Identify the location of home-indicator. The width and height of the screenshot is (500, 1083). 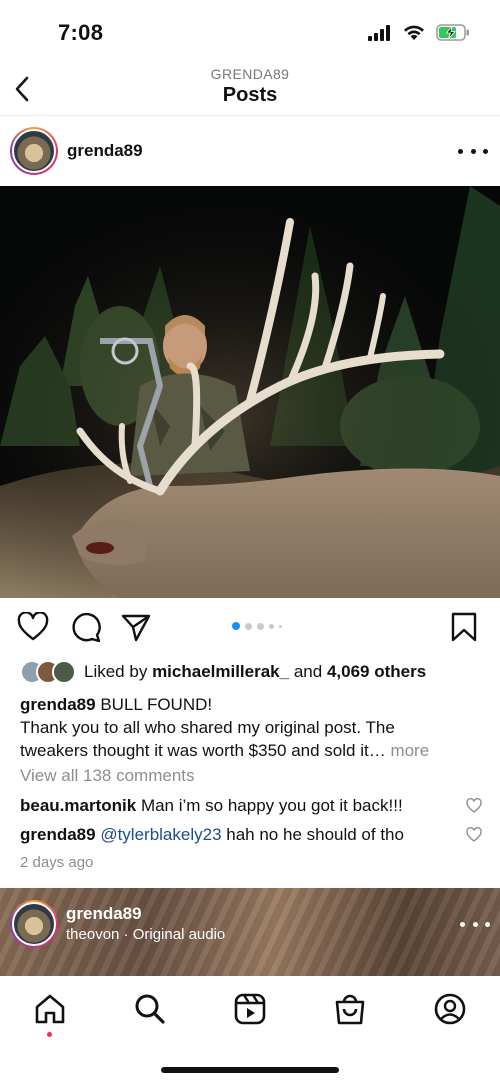
(250, 1070).